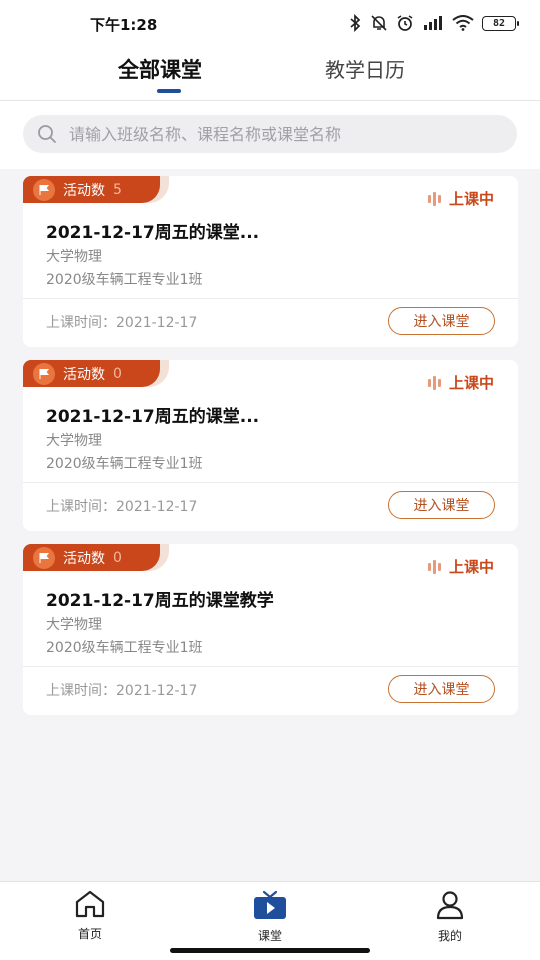 The width and height of the screenshot is (540, 960). I want to click on nav-label-mine: 我的, so click(449, 936).